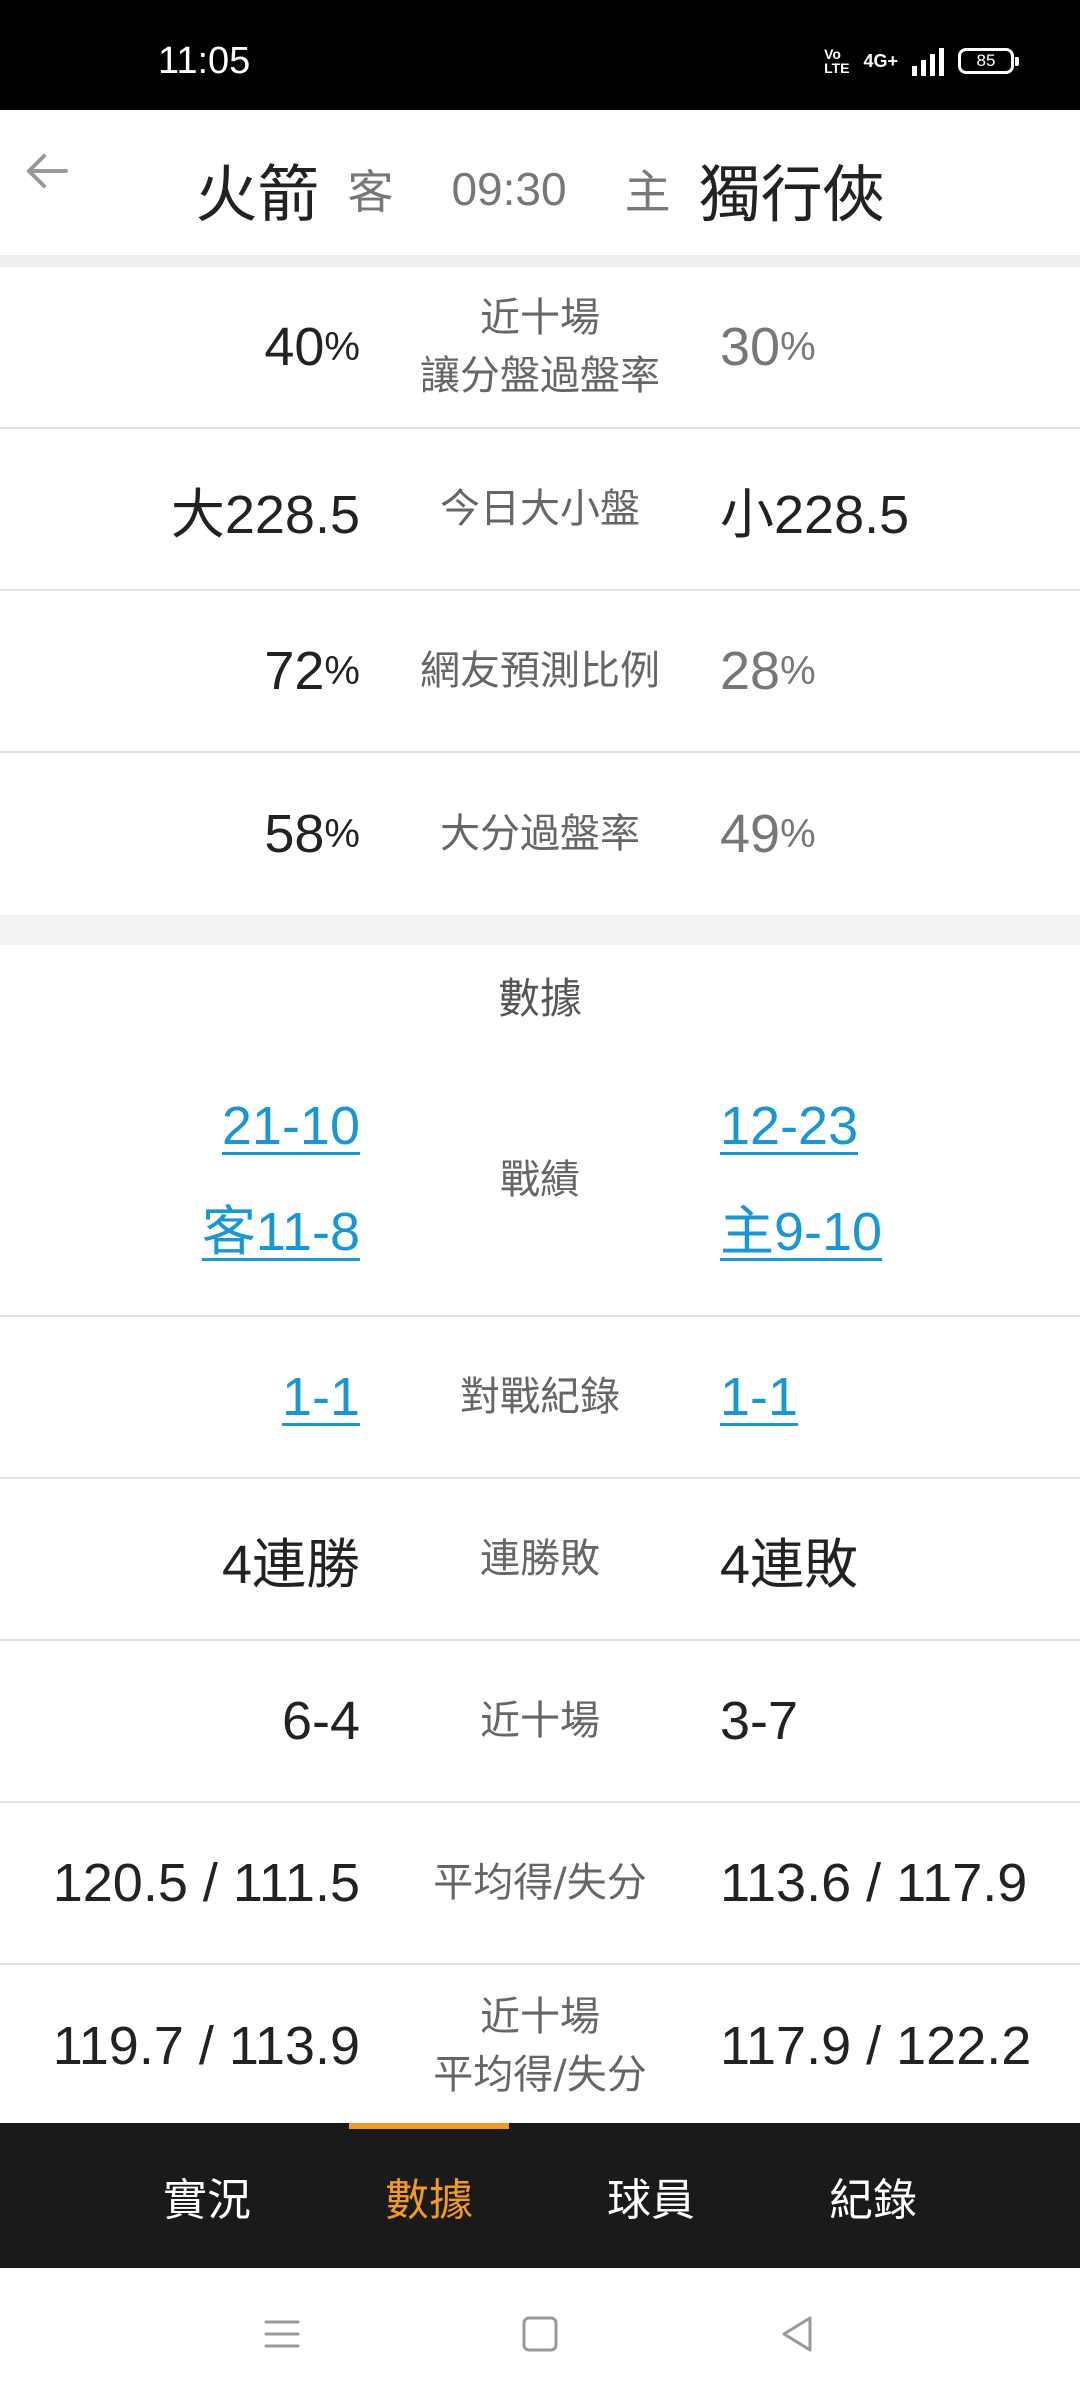 This screenshot has height=2400, width=1080. Describe the element at coordinates (876, 2046) in the screenshot. I see `home-value: 117.9 / 122.2` at that location.